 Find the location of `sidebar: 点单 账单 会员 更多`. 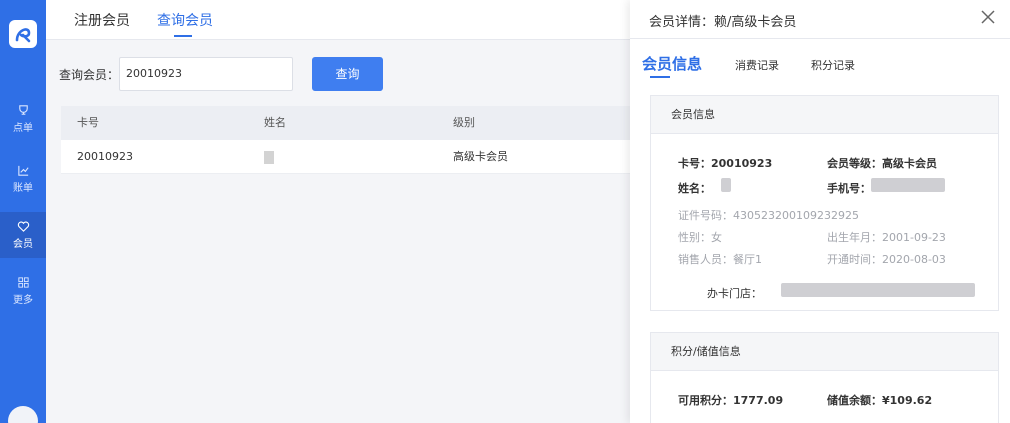

sidebar: 点单 账单 会员 更多 is located at coordinates (23, 211).